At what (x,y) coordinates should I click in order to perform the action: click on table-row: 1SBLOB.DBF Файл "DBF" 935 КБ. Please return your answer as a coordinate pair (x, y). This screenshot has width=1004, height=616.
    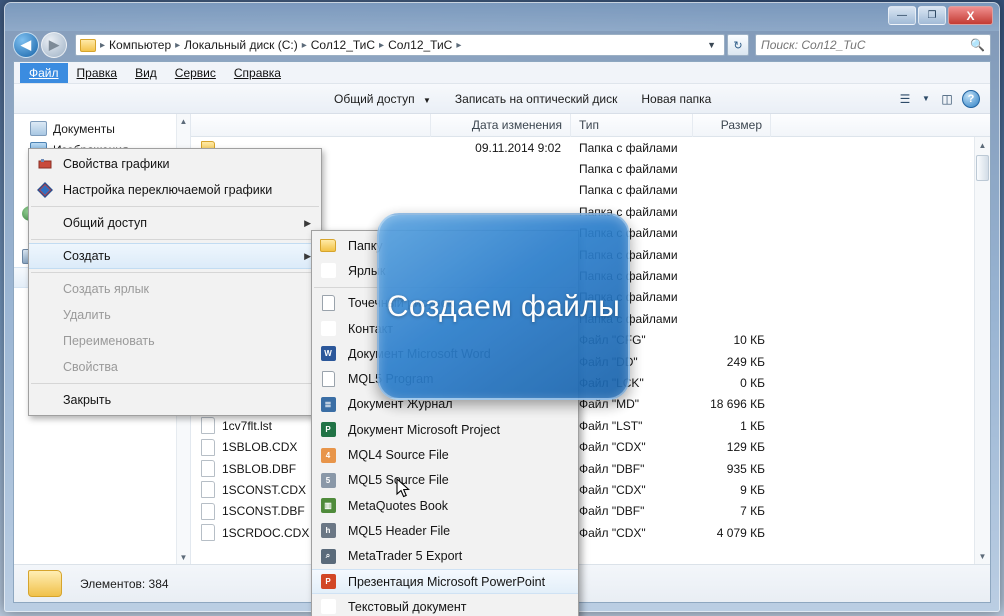
    Looking at the image, I should click on (582, 468).